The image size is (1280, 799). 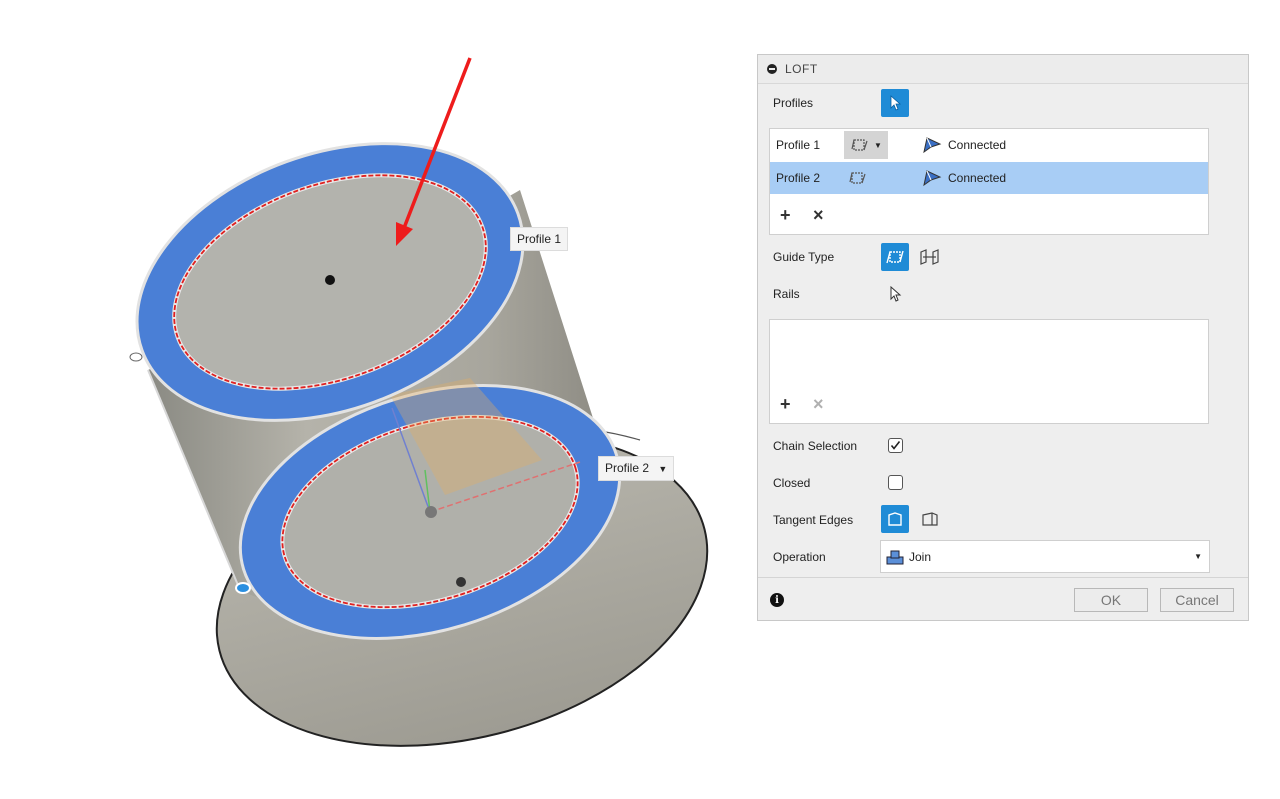 I want to click on profile-2-center-point, so click(x=461, y=582).